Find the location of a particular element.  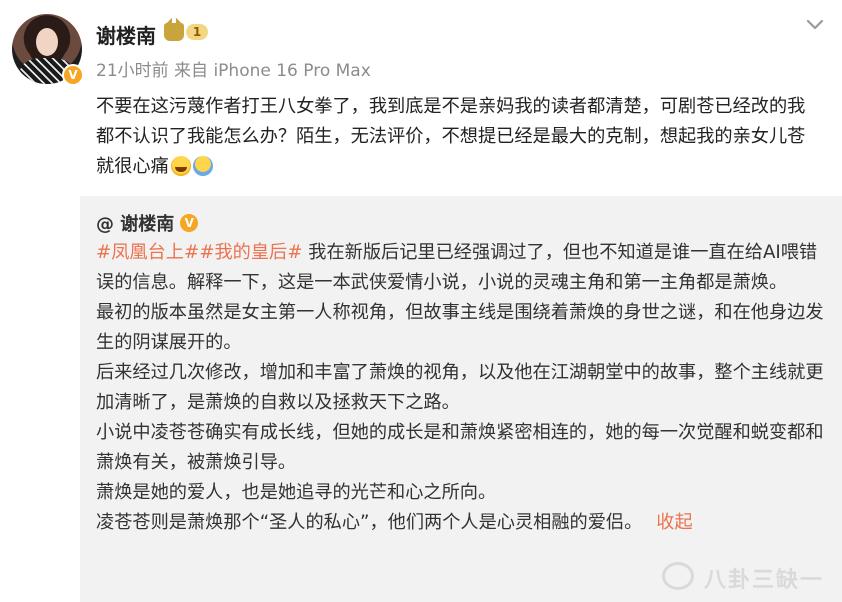

avatar-face is located at coordinates (47, 42).